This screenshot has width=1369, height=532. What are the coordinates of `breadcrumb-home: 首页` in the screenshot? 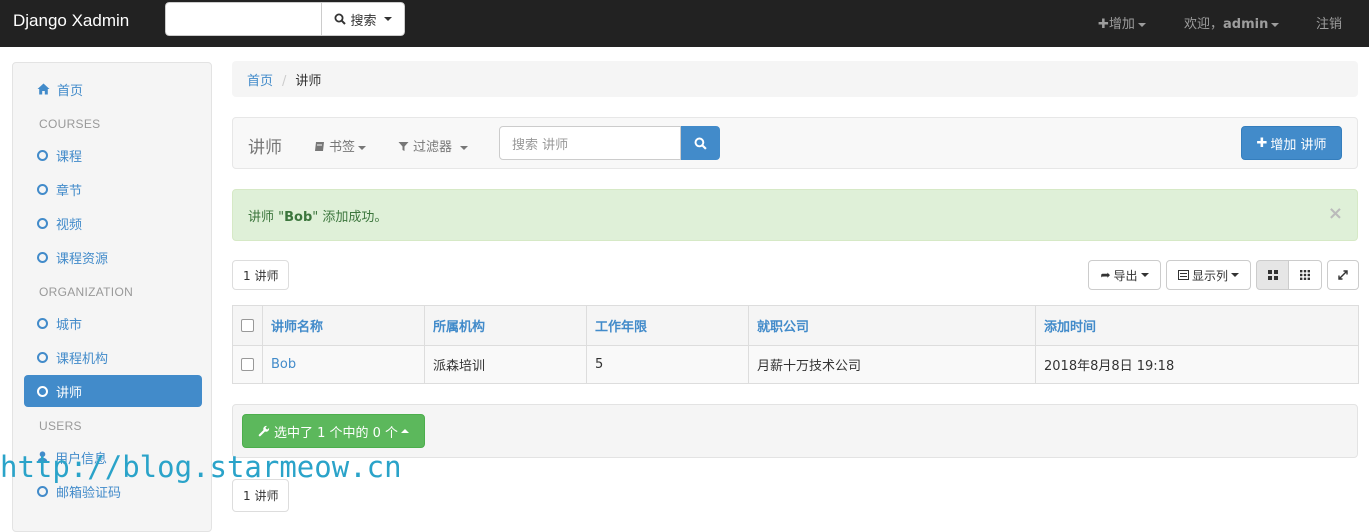 It's located at (260, 81).